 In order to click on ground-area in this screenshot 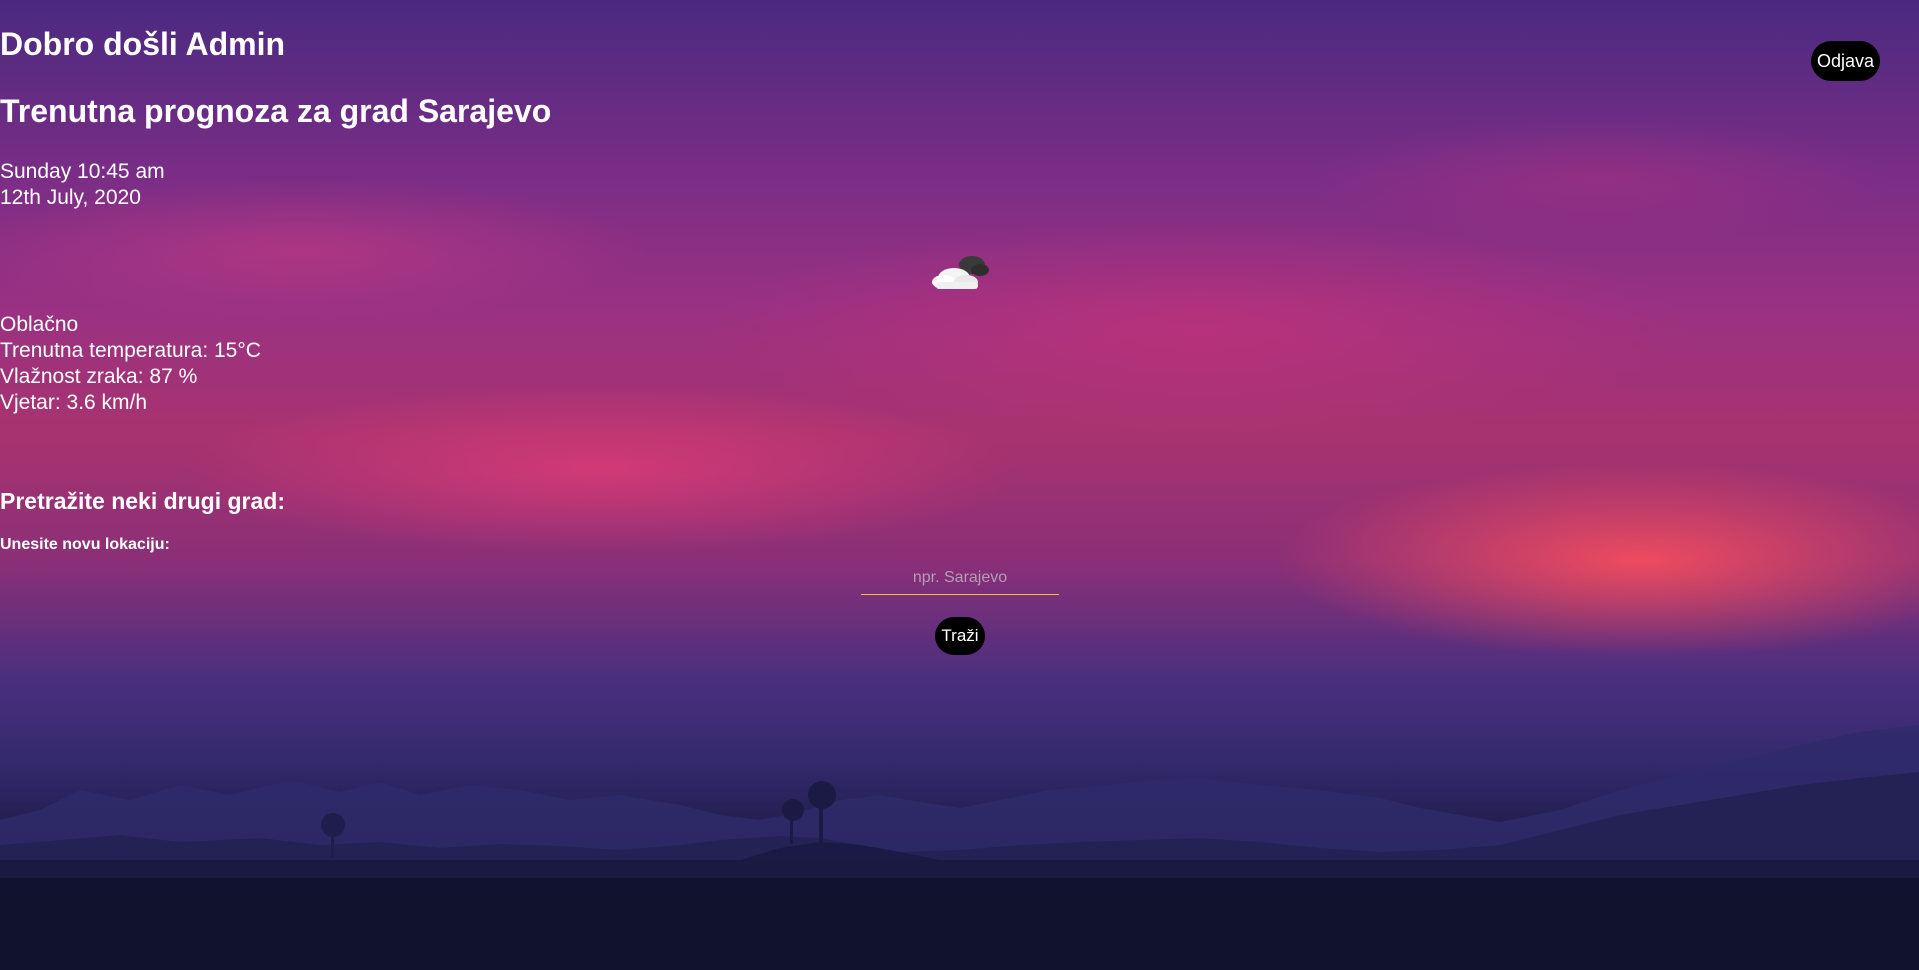, I will do `click(959, 924)`.